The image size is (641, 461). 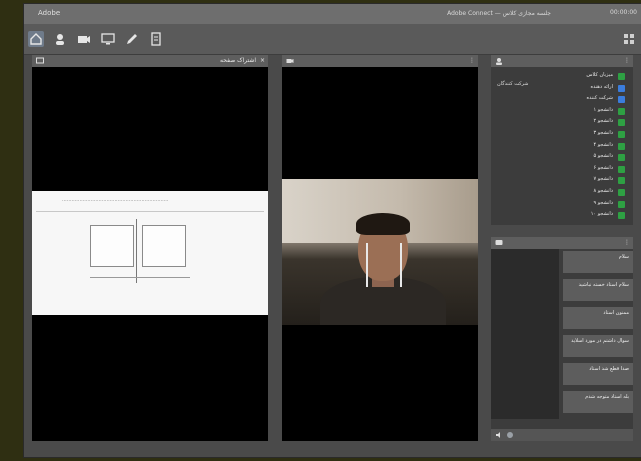 I want to click on camera-small-icon, so click(x=290, y=61).